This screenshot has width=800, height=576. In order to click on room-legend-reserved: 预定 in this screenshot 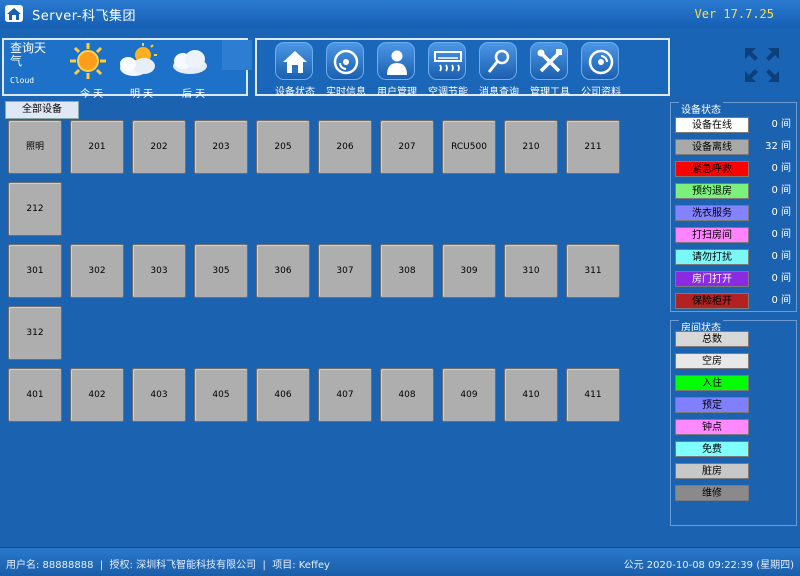, I will do `click(712, 405)`.